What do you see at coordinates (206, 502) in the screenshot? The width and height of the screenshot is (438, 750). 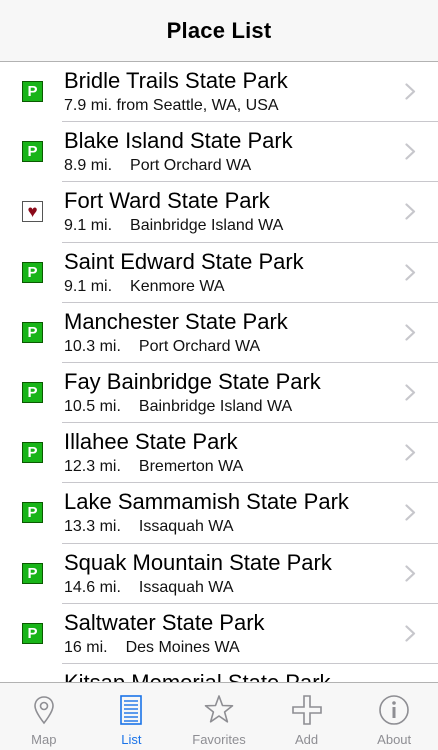 I see `place-name: Lake Sammamish State Park` at bounding box center [206, 502].